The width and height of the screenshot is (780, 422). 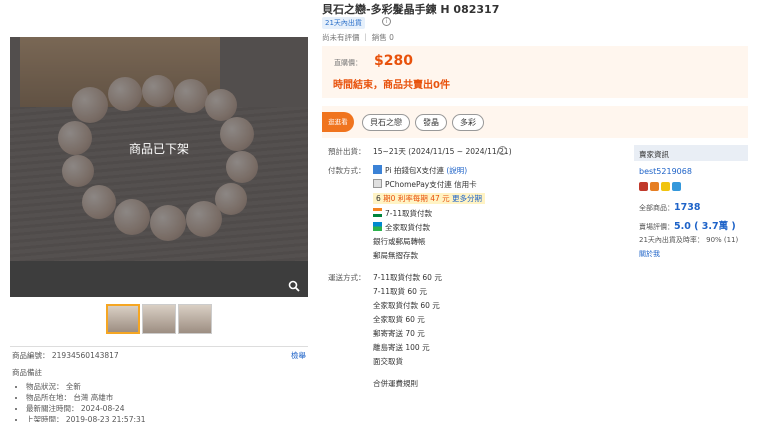 I want to click on zoom-icon, so click(x=294, y=286).